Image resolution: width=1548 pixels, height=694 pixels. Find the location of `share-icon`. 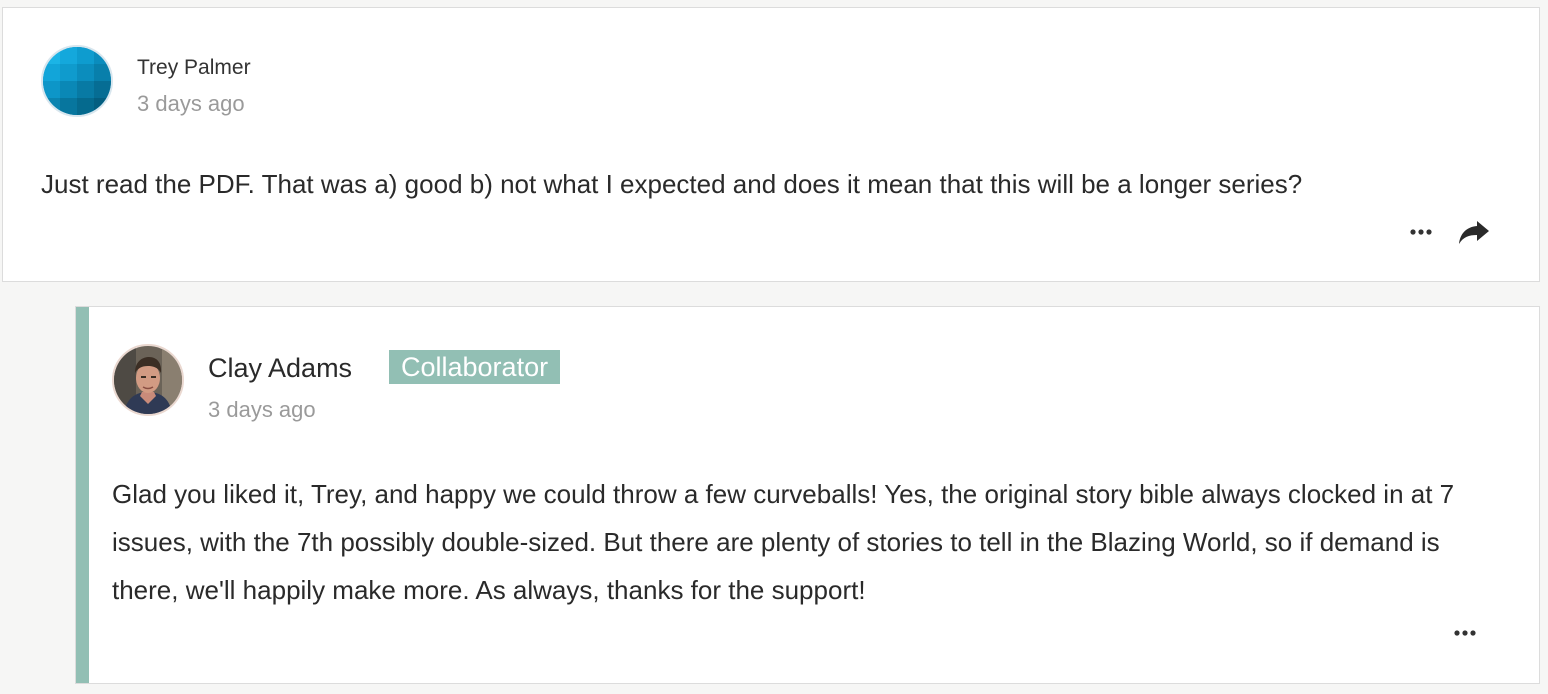

share-icon is located at coordinates (1474, 233).